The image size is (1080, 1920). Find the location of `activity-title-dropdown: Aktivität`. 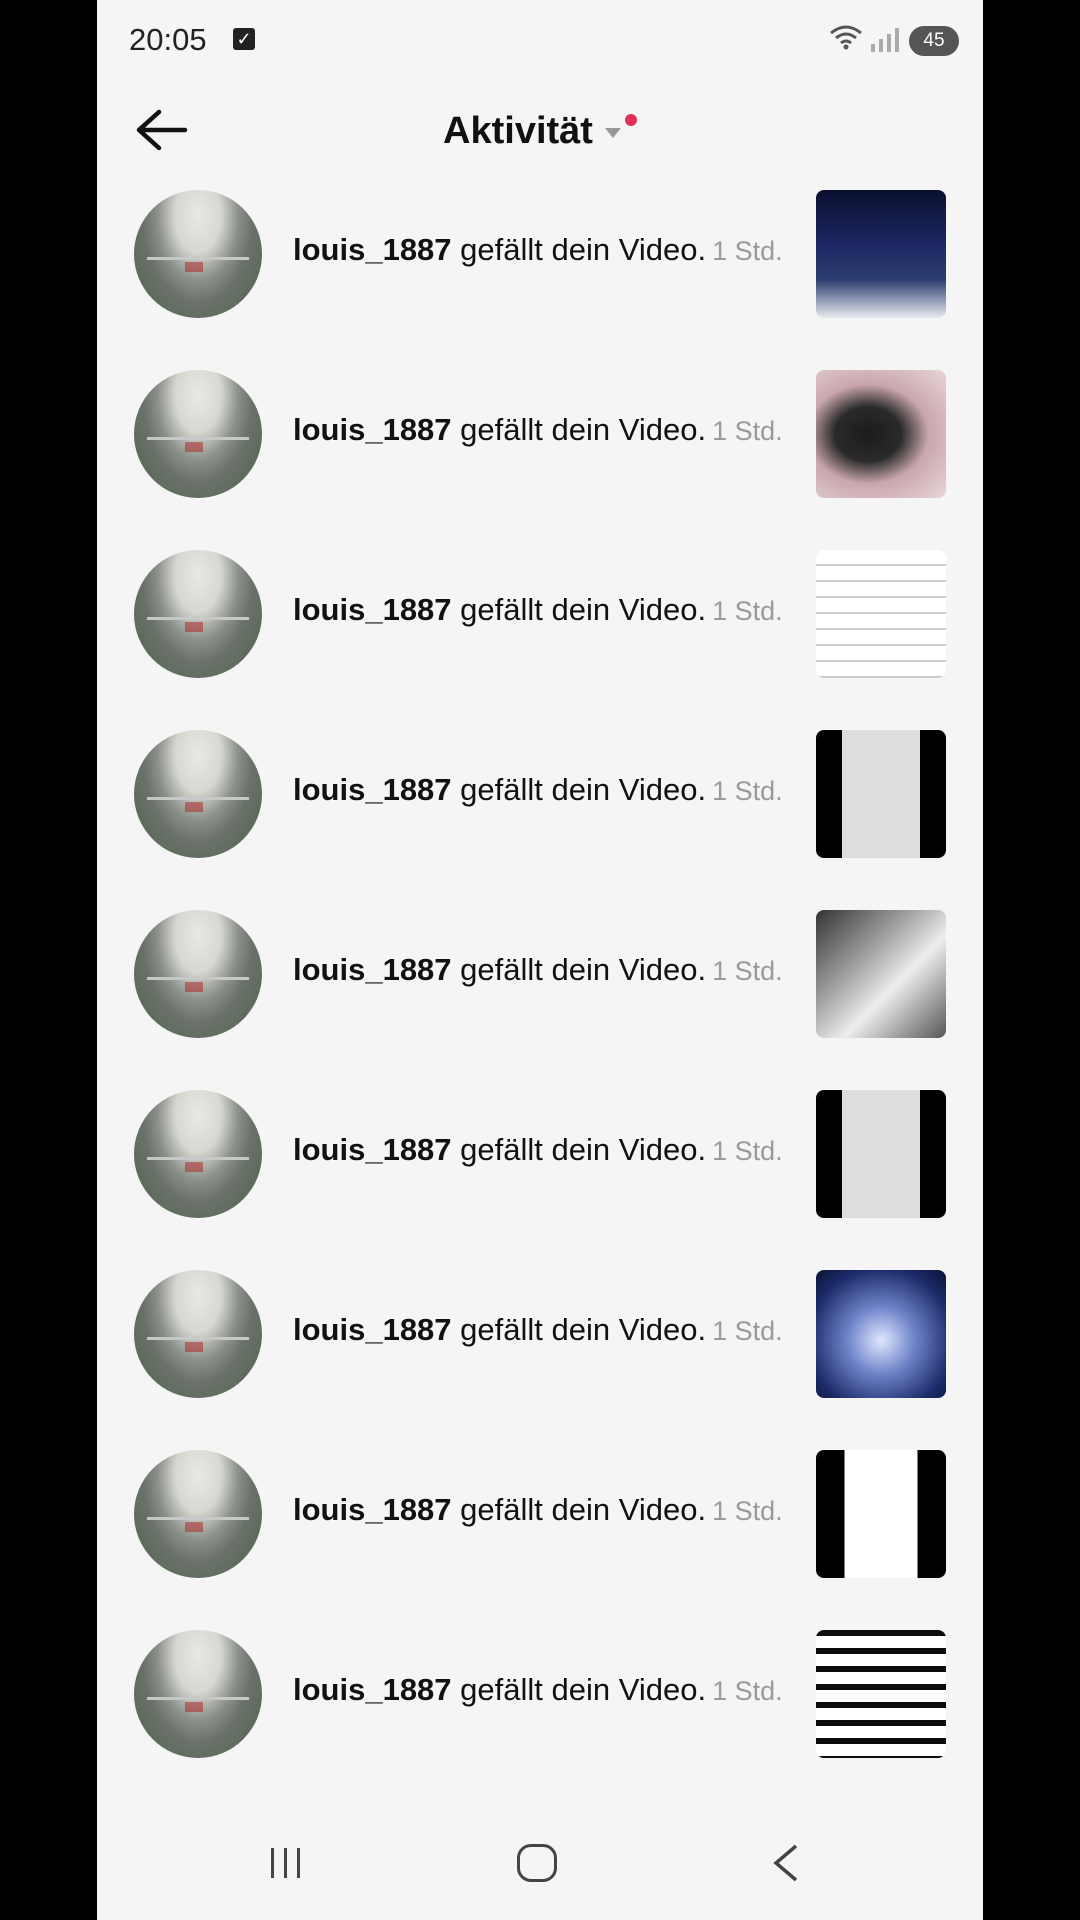

activity-title-dropdown: Aktivität is located at coordinates (540, 131).